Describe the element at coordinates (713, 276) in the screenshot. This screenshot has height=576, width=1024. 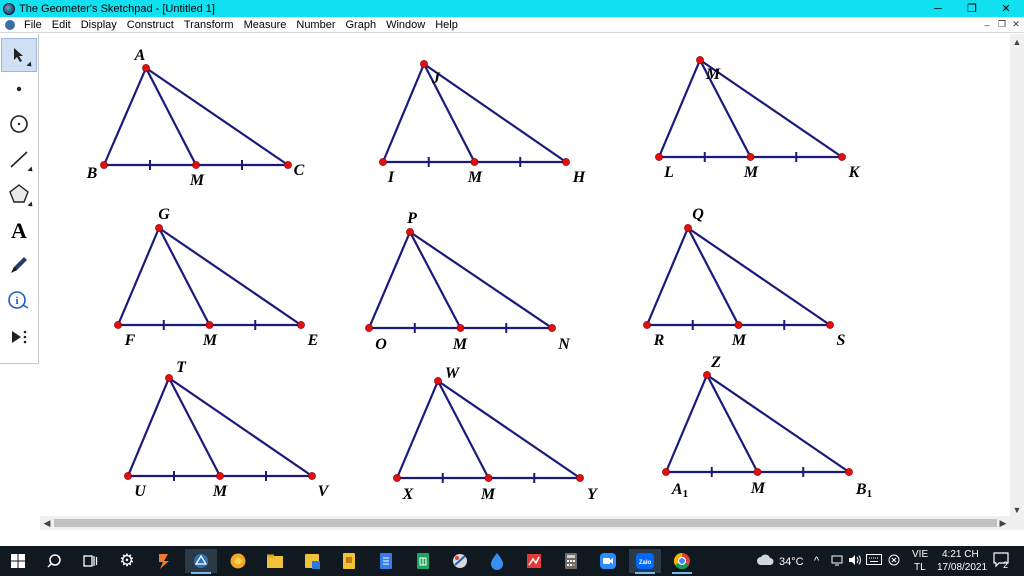
I see `triangle-6-median-segment` at that location.